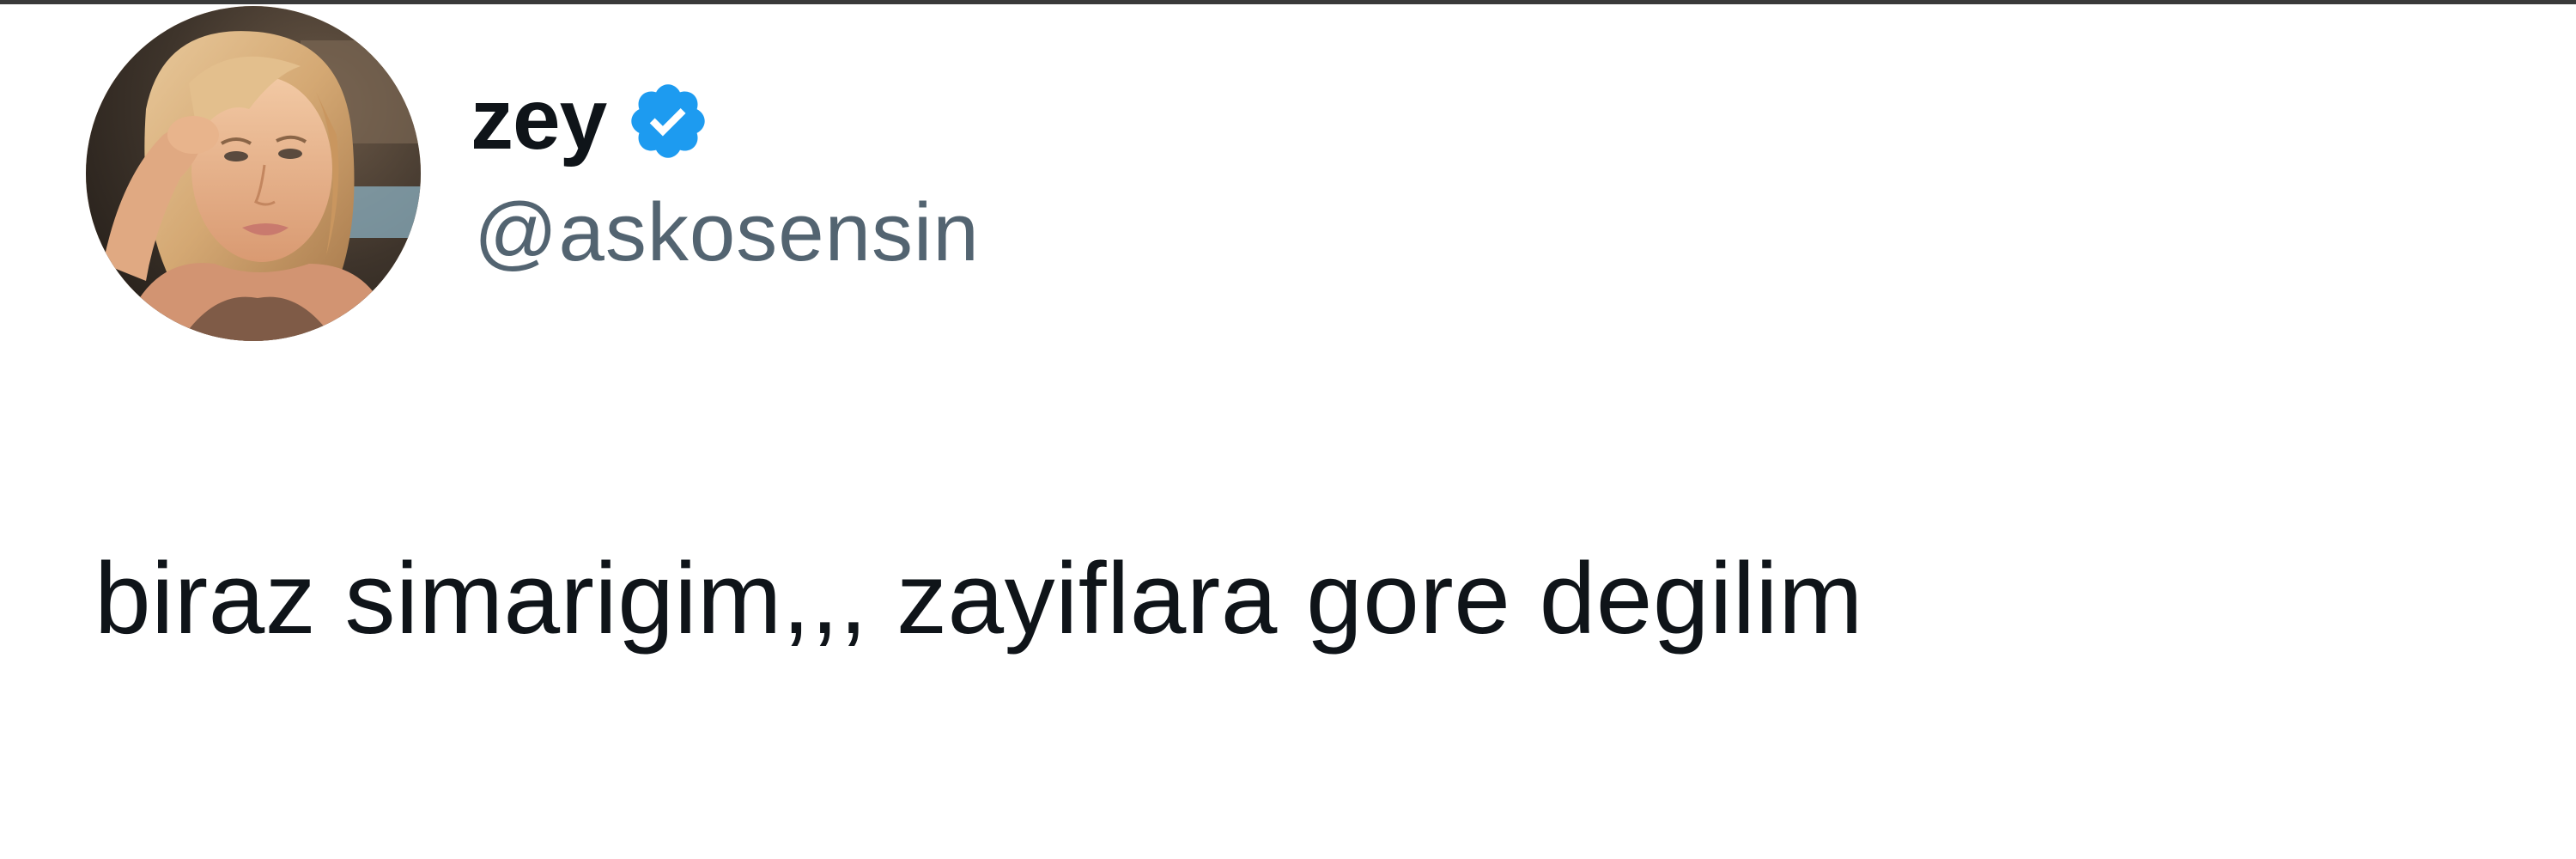  I want to click on author-name-row: zey, so click(591, 119).